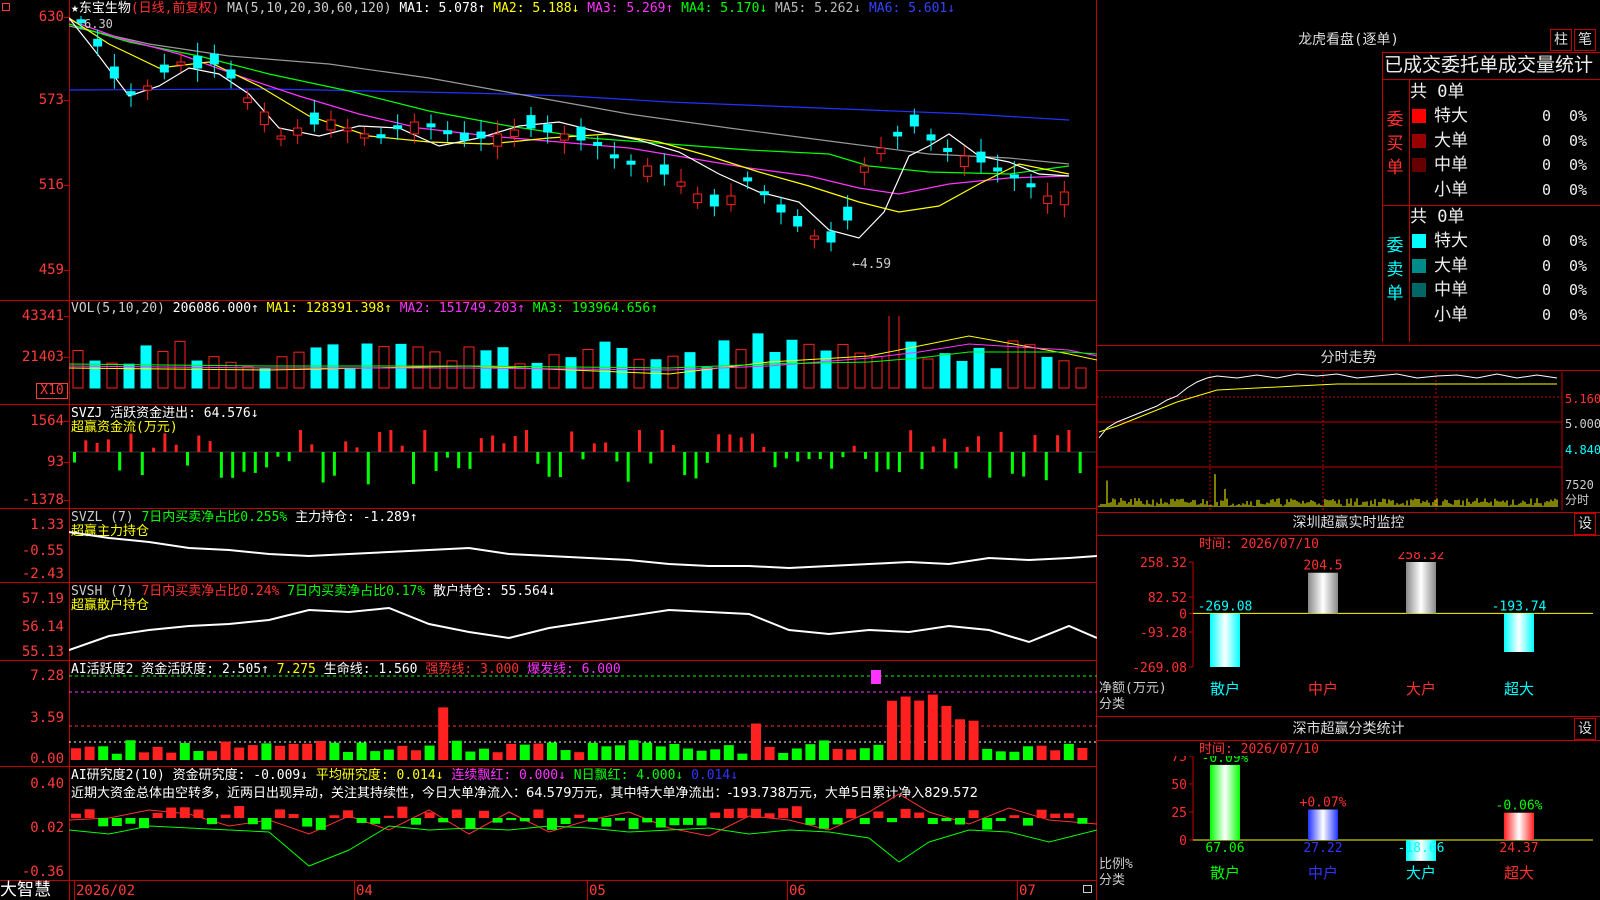 The image size is (1600, 900). I want to click on svsh-line-chart, so click(583, 629).